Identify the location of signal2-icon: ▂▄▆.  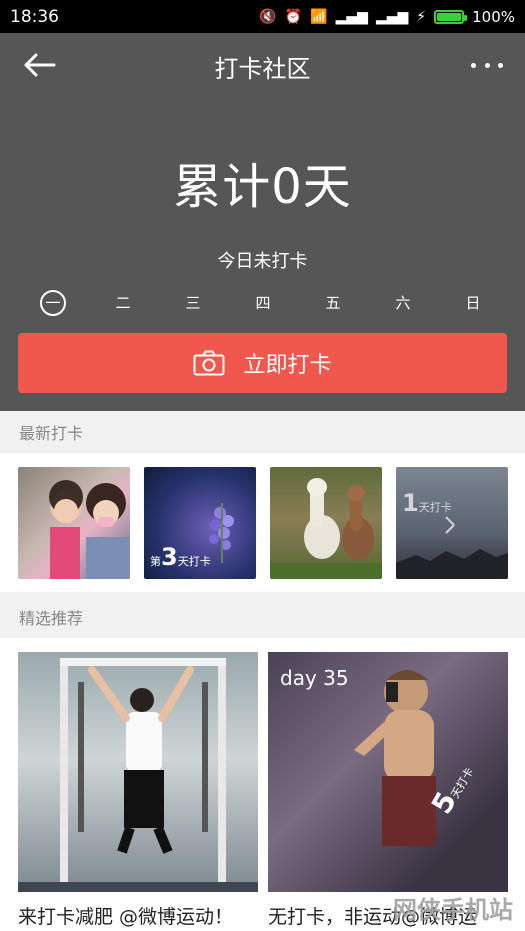
(392, 16).